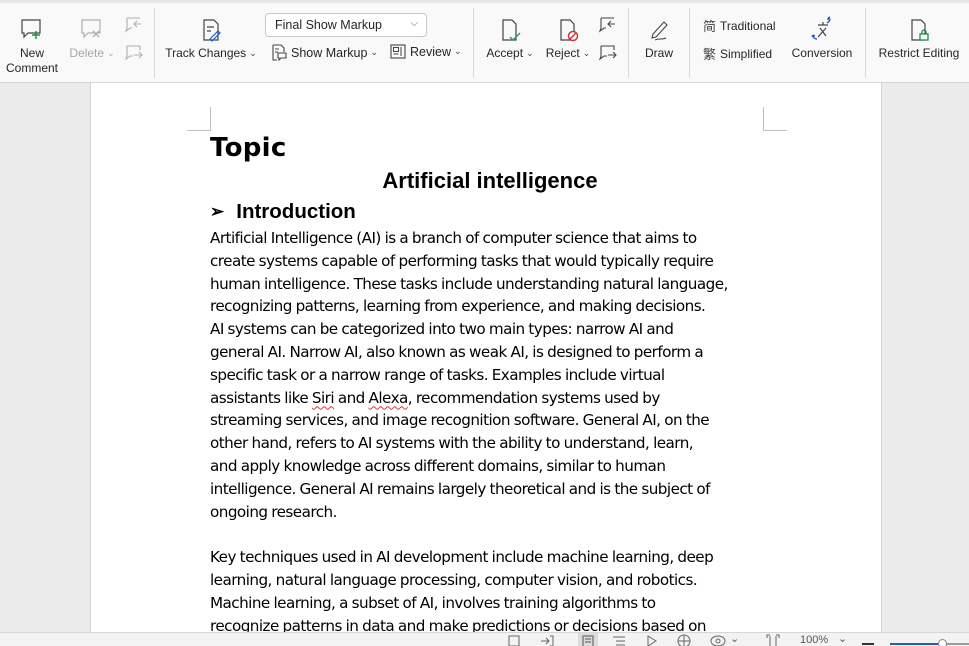 This screenshot has width=969, height=646. I want to click on introduction-heading-text: Introduction, so click(296, 211).